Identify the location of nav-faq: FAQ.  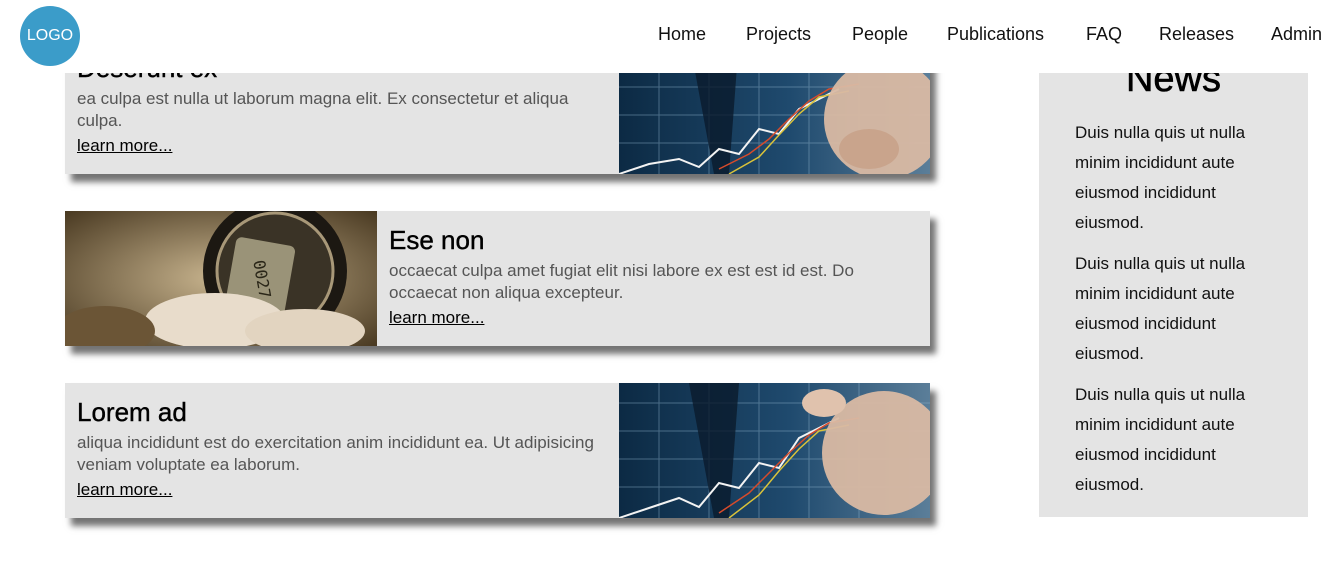
(1104, 34).